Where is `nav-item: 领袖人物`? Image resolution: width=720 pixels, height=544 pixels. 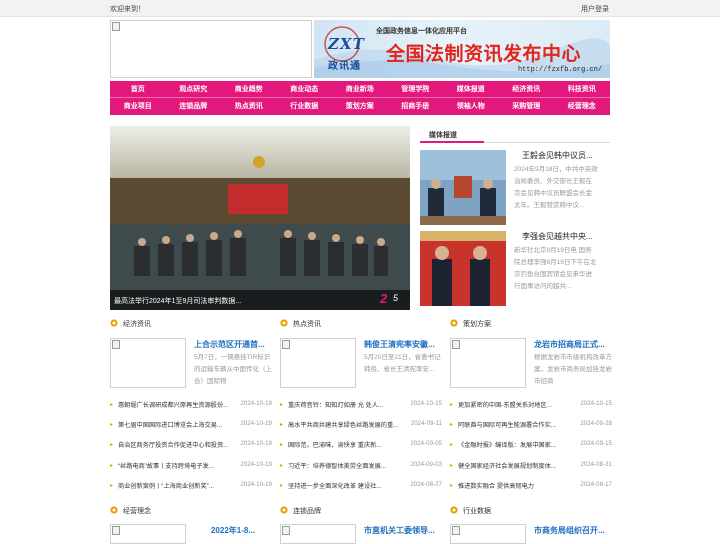 nav-item: 领袖人物 is located at coordinates (471, 106).